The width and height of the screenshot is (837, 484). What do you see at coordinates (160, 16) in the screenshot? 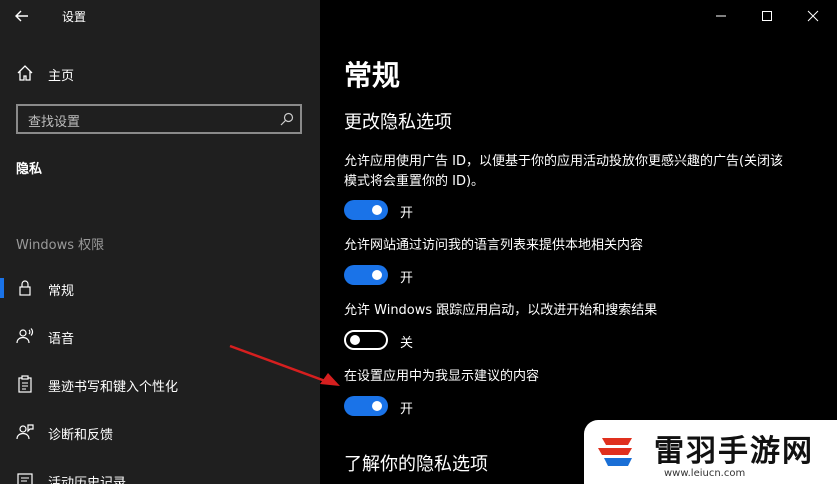
I see `title-bar: 设置` at bounding box center [160, 16].